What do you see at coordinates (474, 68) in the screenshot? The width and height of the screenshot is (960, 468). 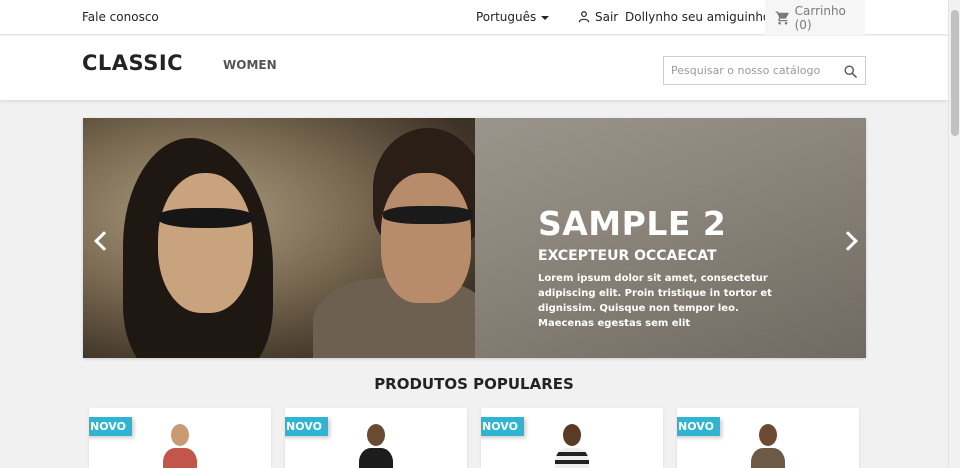 I see `header: CLASSIC WOMEN` at bounding box center [474, 68].